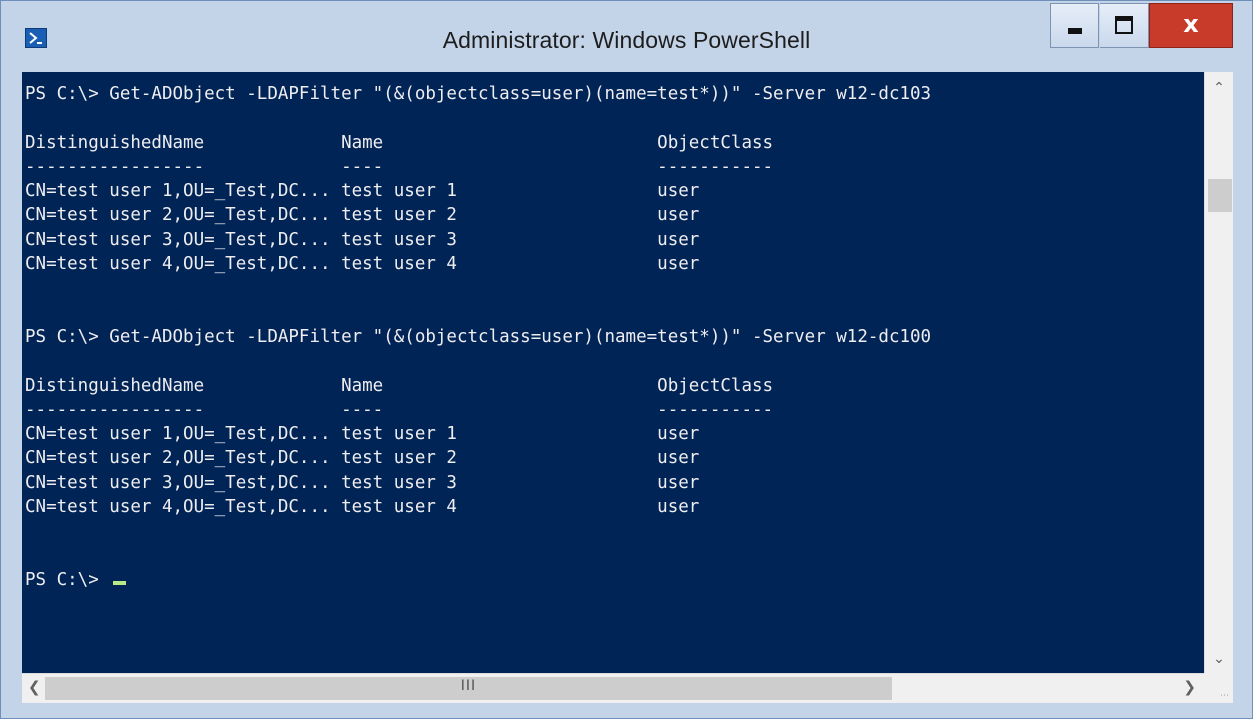  I want to click on close-icon: x, so click(1191, 24).